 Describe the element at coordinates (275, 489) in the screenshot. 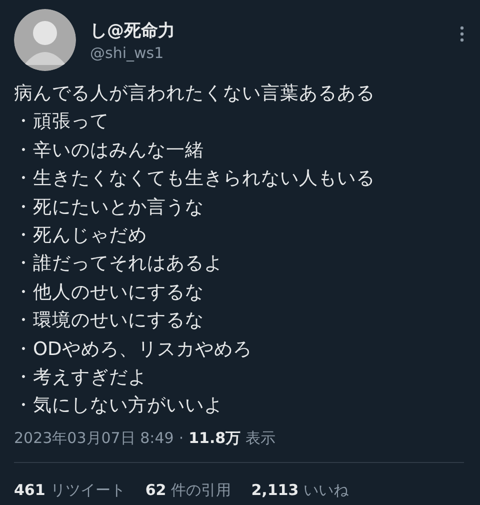

I see `stat-count: 2,113` at that location.